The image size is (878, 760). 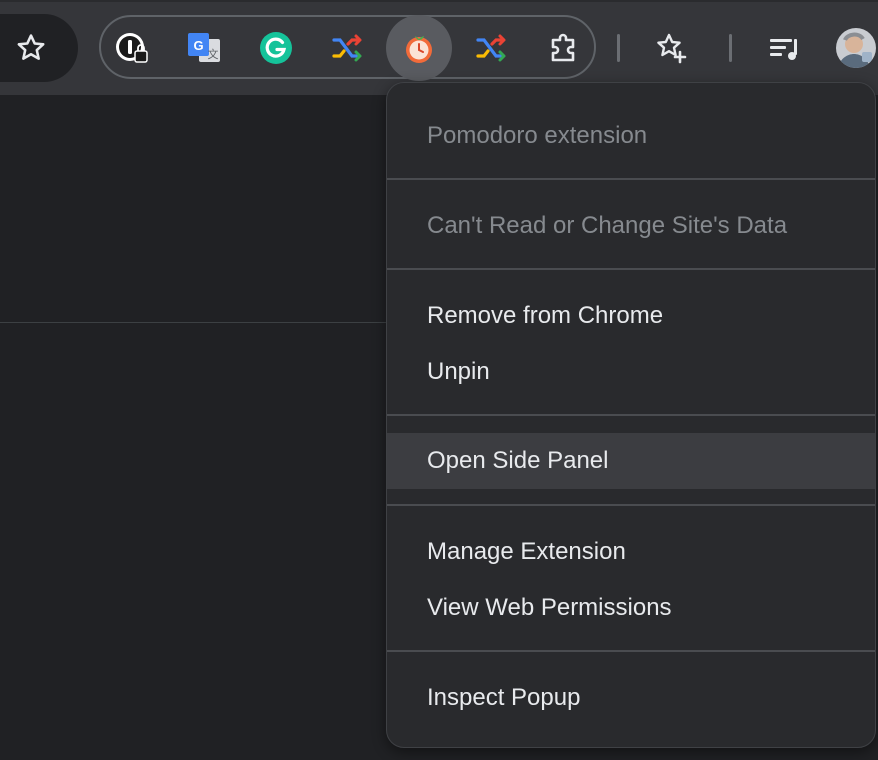 I want to click on puzzle-extensions-icon, so click(x=563, y=47).